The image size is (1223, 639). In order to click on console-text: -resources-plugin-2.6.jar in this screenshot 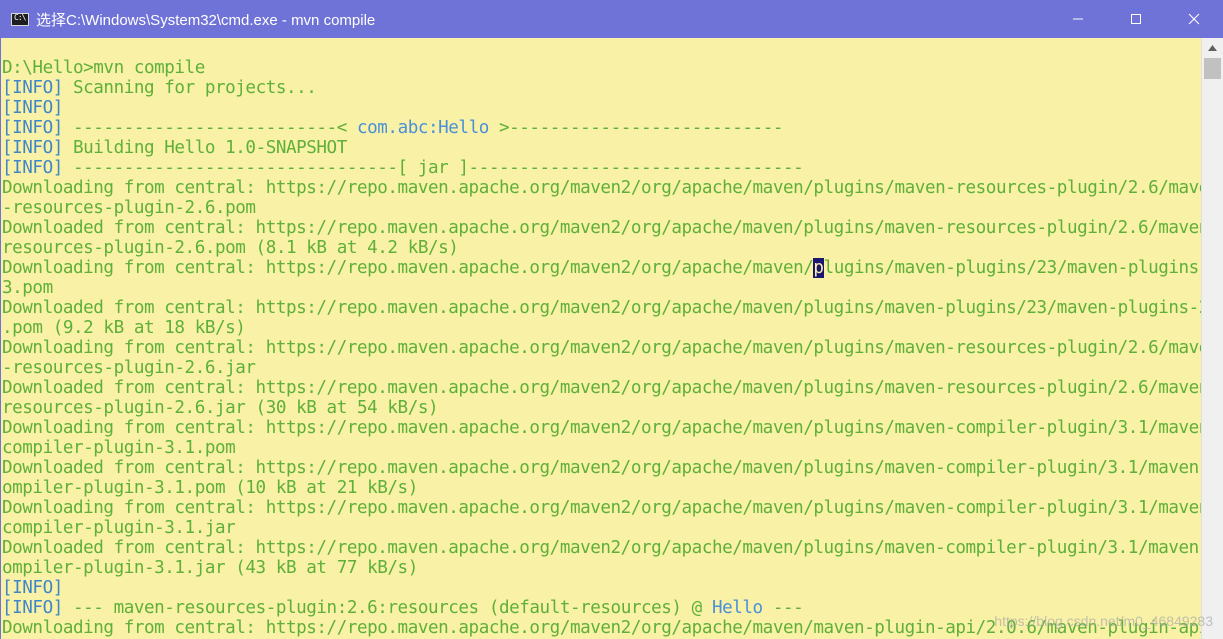, I will do `click(129, 368)`.